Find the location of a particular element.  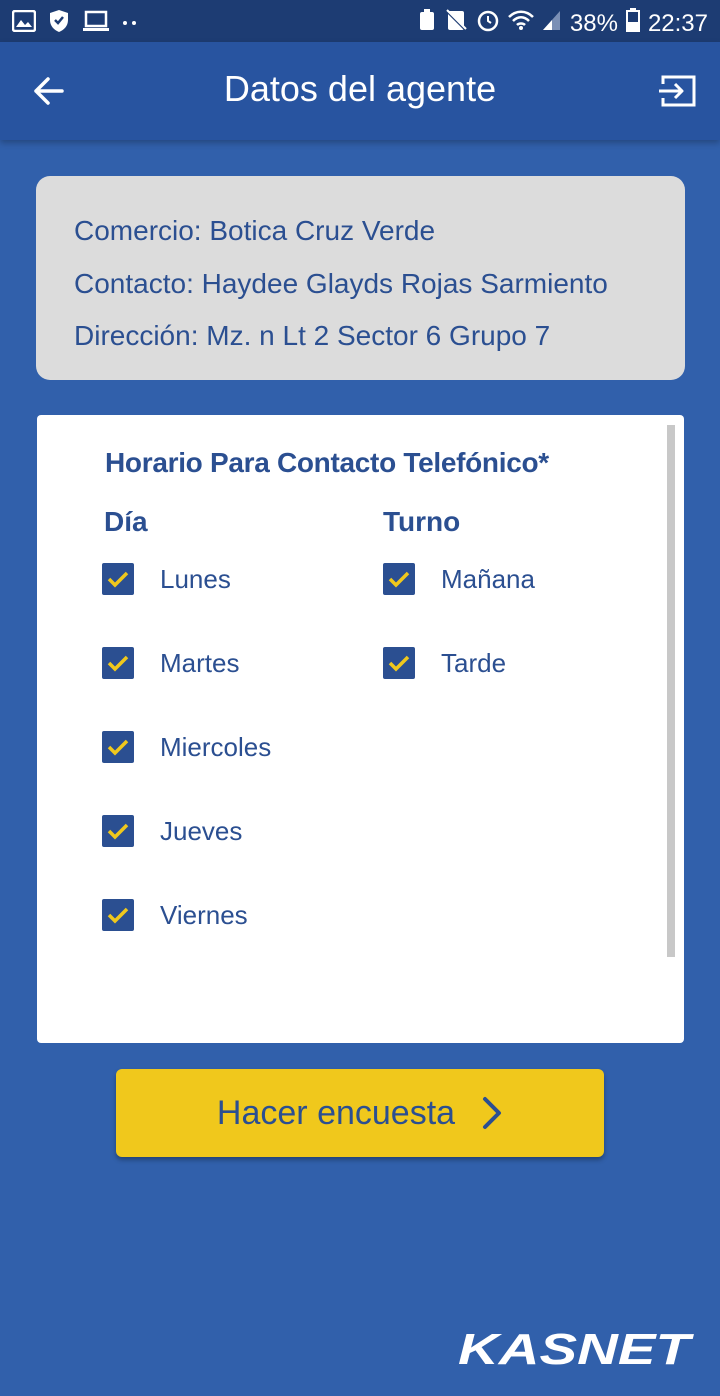

survey-button: Hacer encuesta is located at coordinates (360, 1113).